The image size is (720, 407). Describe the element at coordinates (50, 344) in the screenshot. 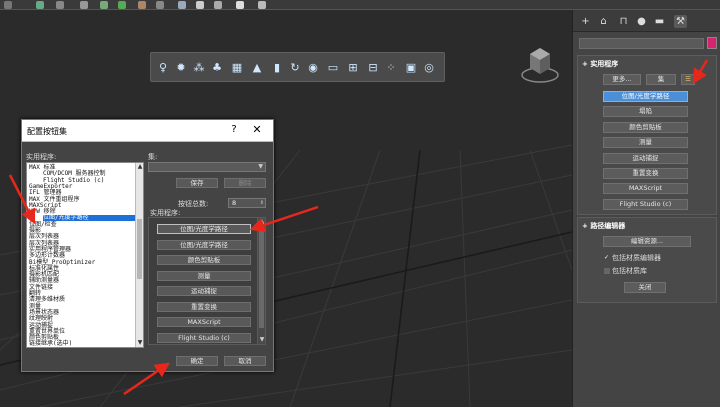

I see `utility-list-item: 链接继承(选中)` at that location.